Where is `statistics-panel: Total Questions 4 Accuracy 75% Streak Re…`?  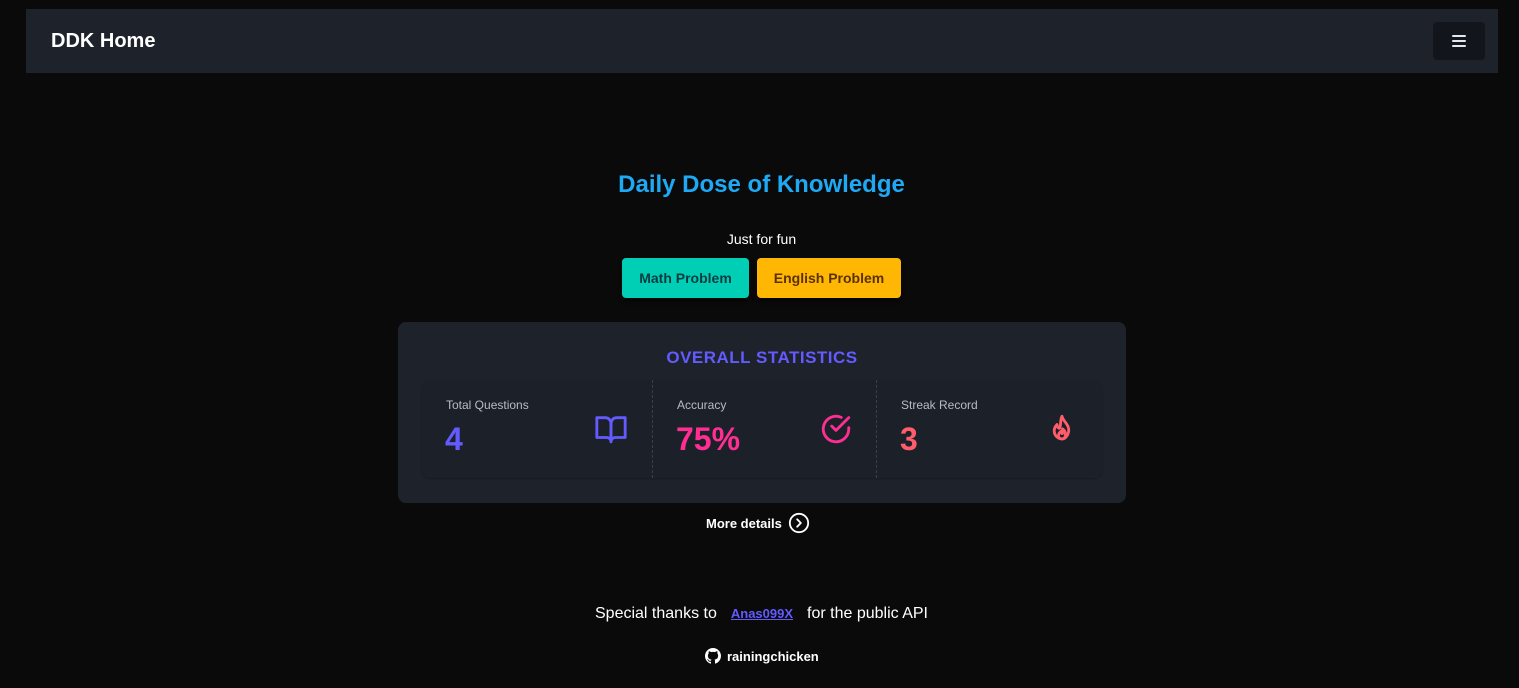
statistics-panel: Total Questions 4 Accuracy 75% Streak Re… is located at coordinates (762, 429).